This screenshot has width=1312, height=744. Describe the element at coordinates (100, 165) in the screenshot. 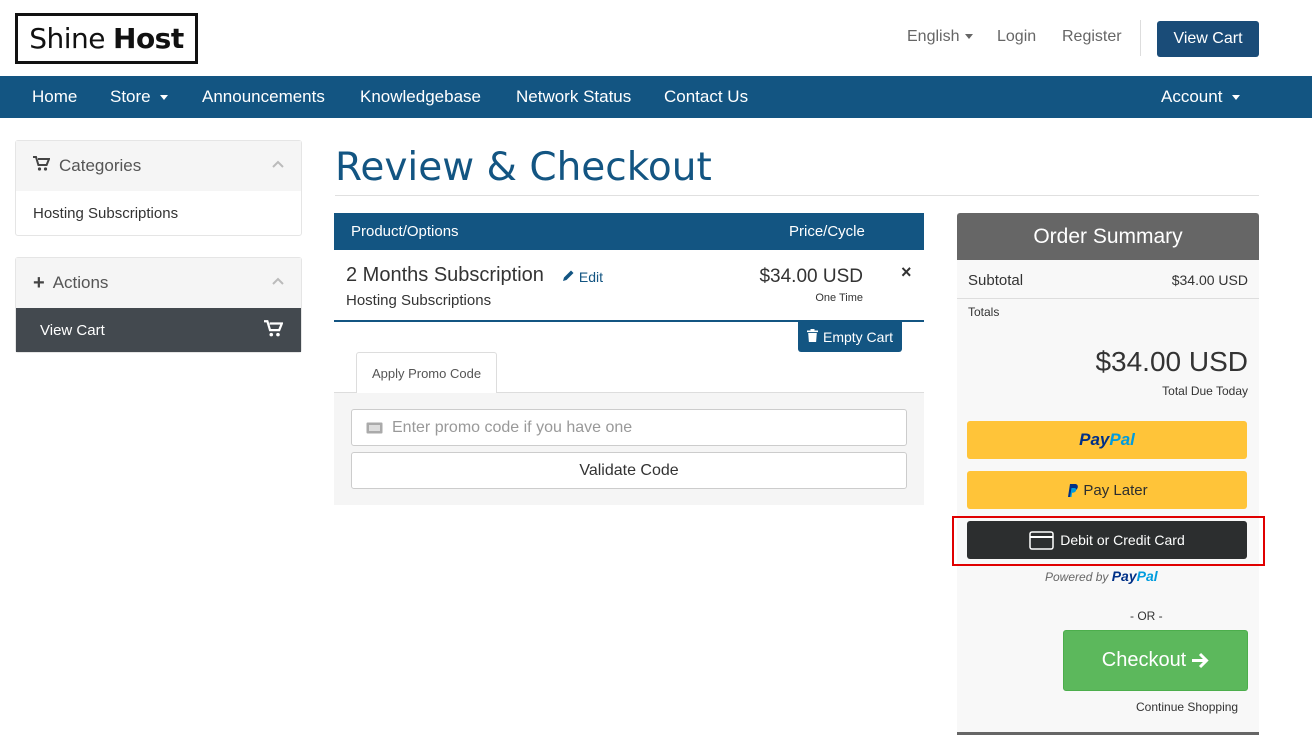

I see `categories-title: Categories` at that location.